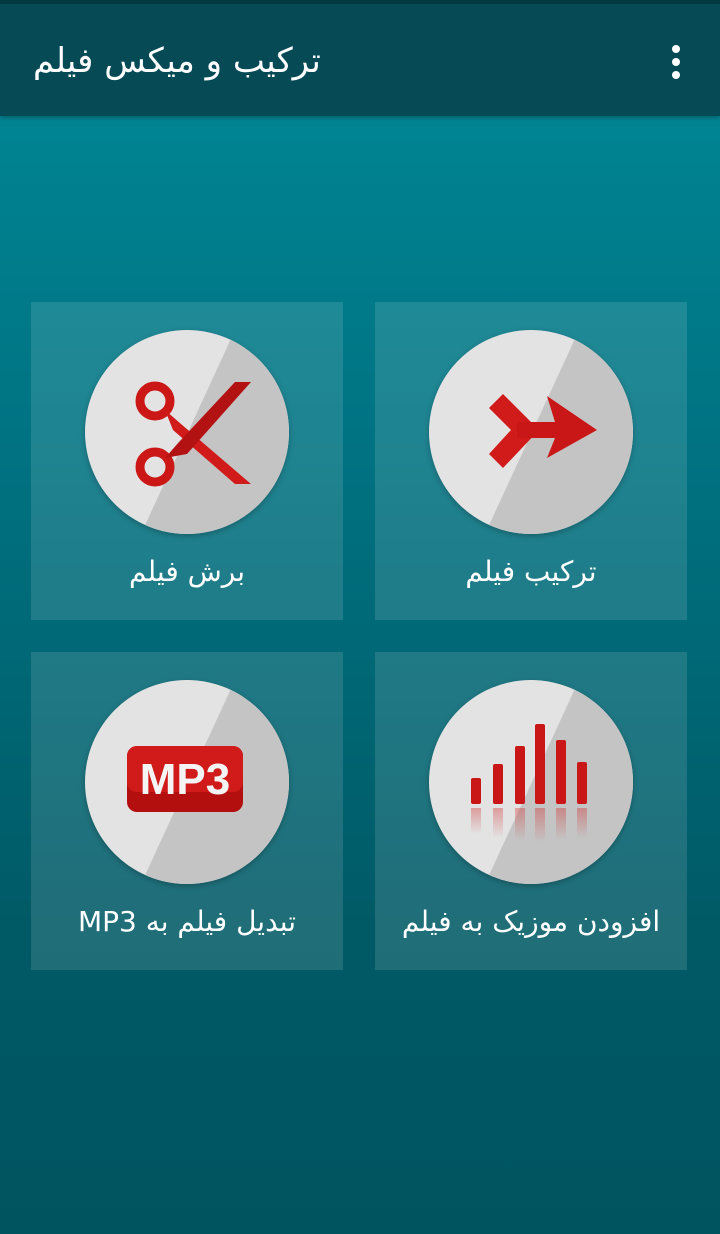 The height and width of the screenshot is (1234, 720). I want to click on cut-video-tile: برش فیلم, so click(187, 461).